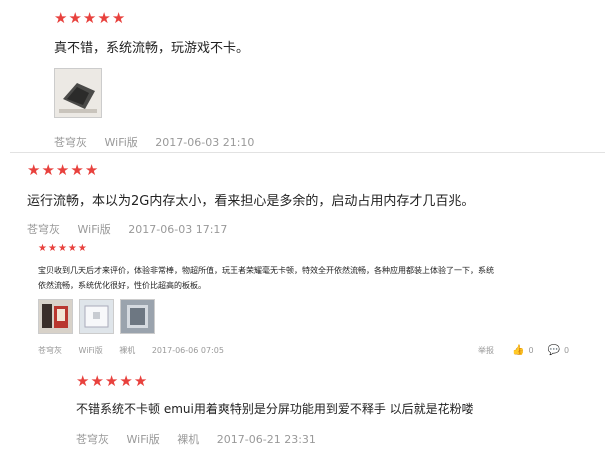 This screenshot has width=609, height=462. Describe the element at coordinates (50, 350) in the screenshot. I see `review-3-user: 苍穹灰` at that location.